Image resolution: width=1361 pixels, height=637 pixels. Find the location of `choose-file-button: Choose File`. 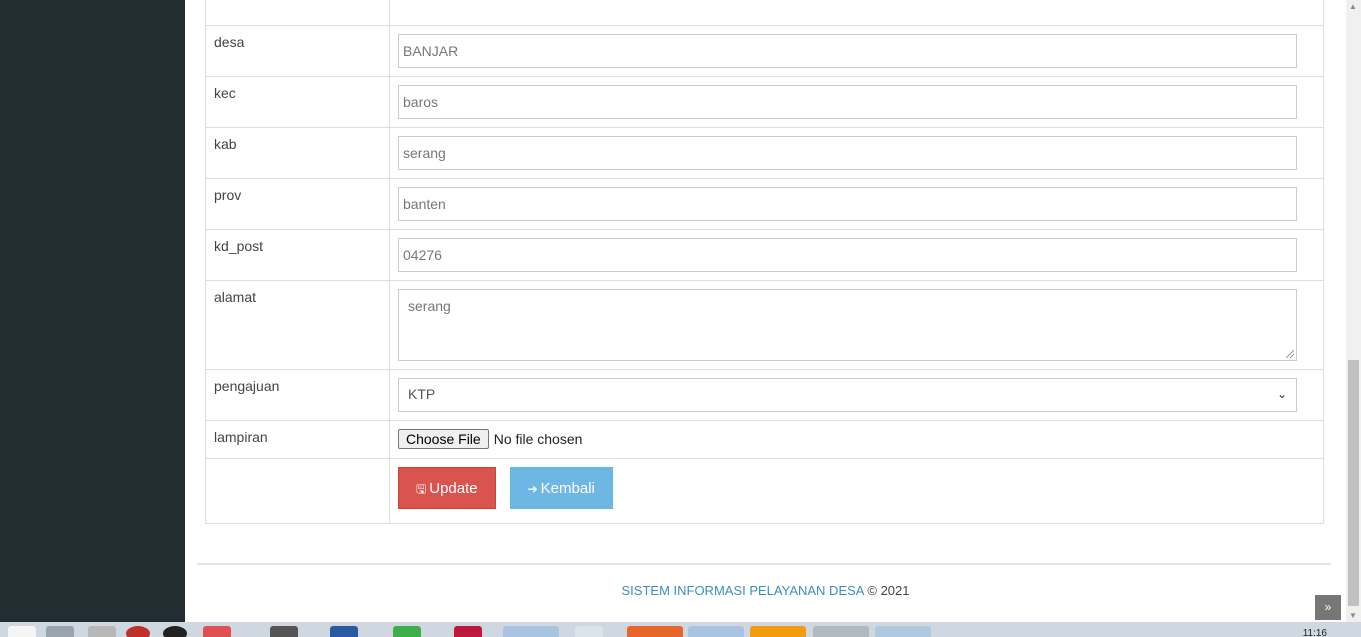

choose-file-button: Choose File is located at coordinates (443, 439).